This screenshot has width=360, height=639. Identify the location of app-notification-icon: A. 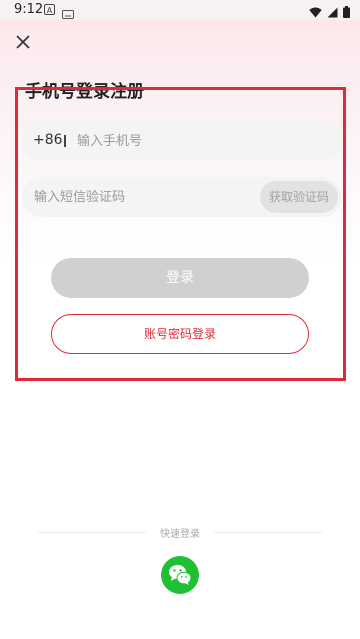
(49, 9).